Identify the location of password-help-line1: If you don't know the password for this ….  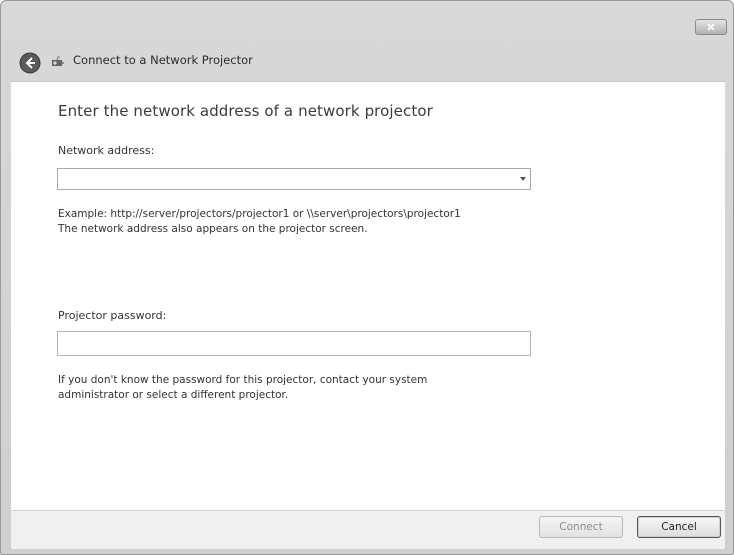
(243, 380).